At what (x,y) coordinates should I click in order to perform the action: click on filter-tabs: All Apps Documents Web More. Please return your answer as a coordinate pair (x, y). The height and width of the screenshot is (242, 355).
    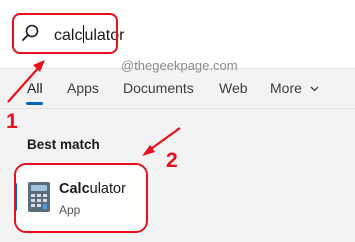
    Looking at the image, I should click on (177, 93).